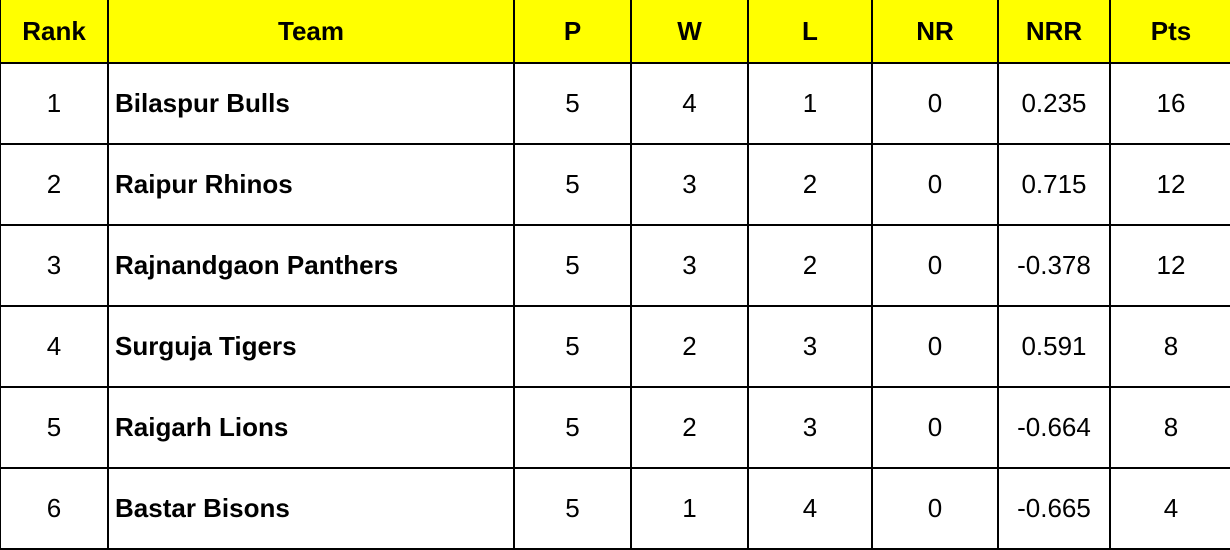 This screenshot has width=1230, height=550. What do you see at coordinates (311, 427) in the screenshot?
I see `cell-team: Raigarh Lions` at bounding box center [311, 427].